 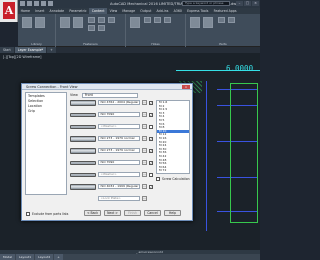 I want to click on exclude-checkbox, so click(x=28, y=214).